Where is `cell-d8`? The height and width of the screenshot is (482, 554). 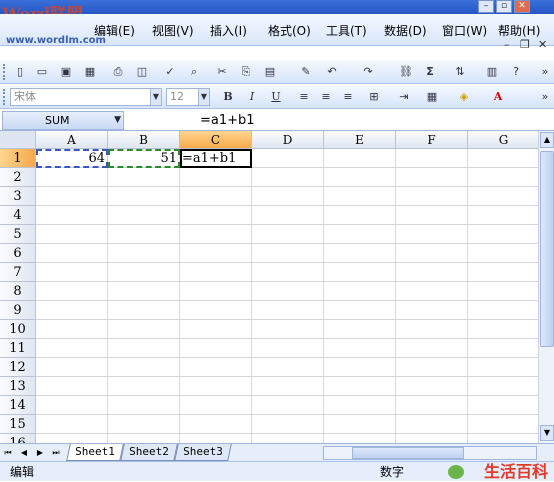 cell-d8 is located at coordinates (288, 291).